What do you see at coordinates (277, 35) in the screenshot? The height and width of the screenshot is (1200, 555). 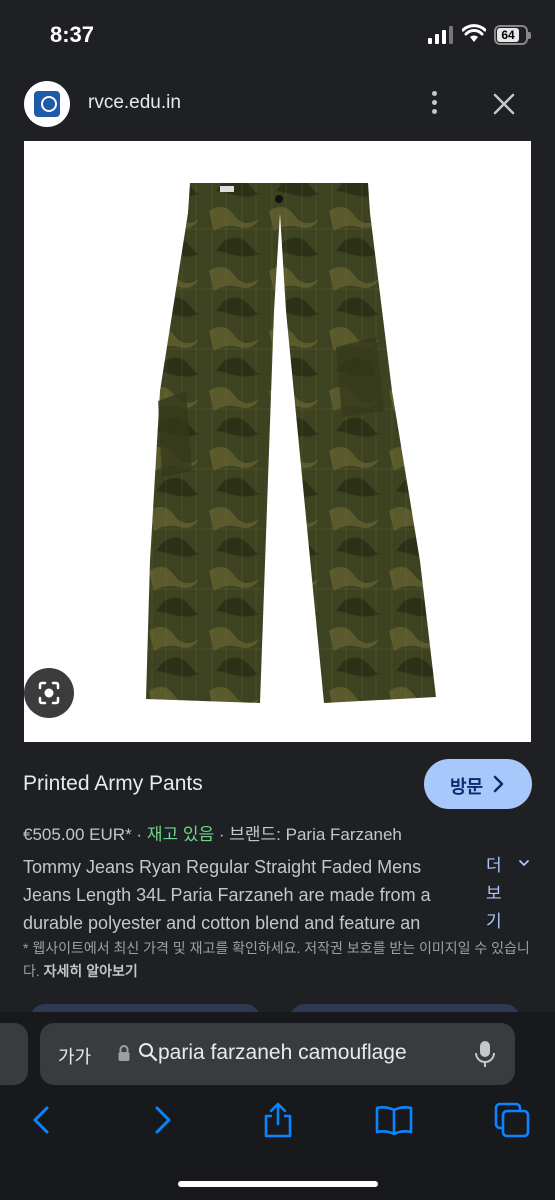 I see `status-bar: 8:37 64` at bounding box center [277, 35].